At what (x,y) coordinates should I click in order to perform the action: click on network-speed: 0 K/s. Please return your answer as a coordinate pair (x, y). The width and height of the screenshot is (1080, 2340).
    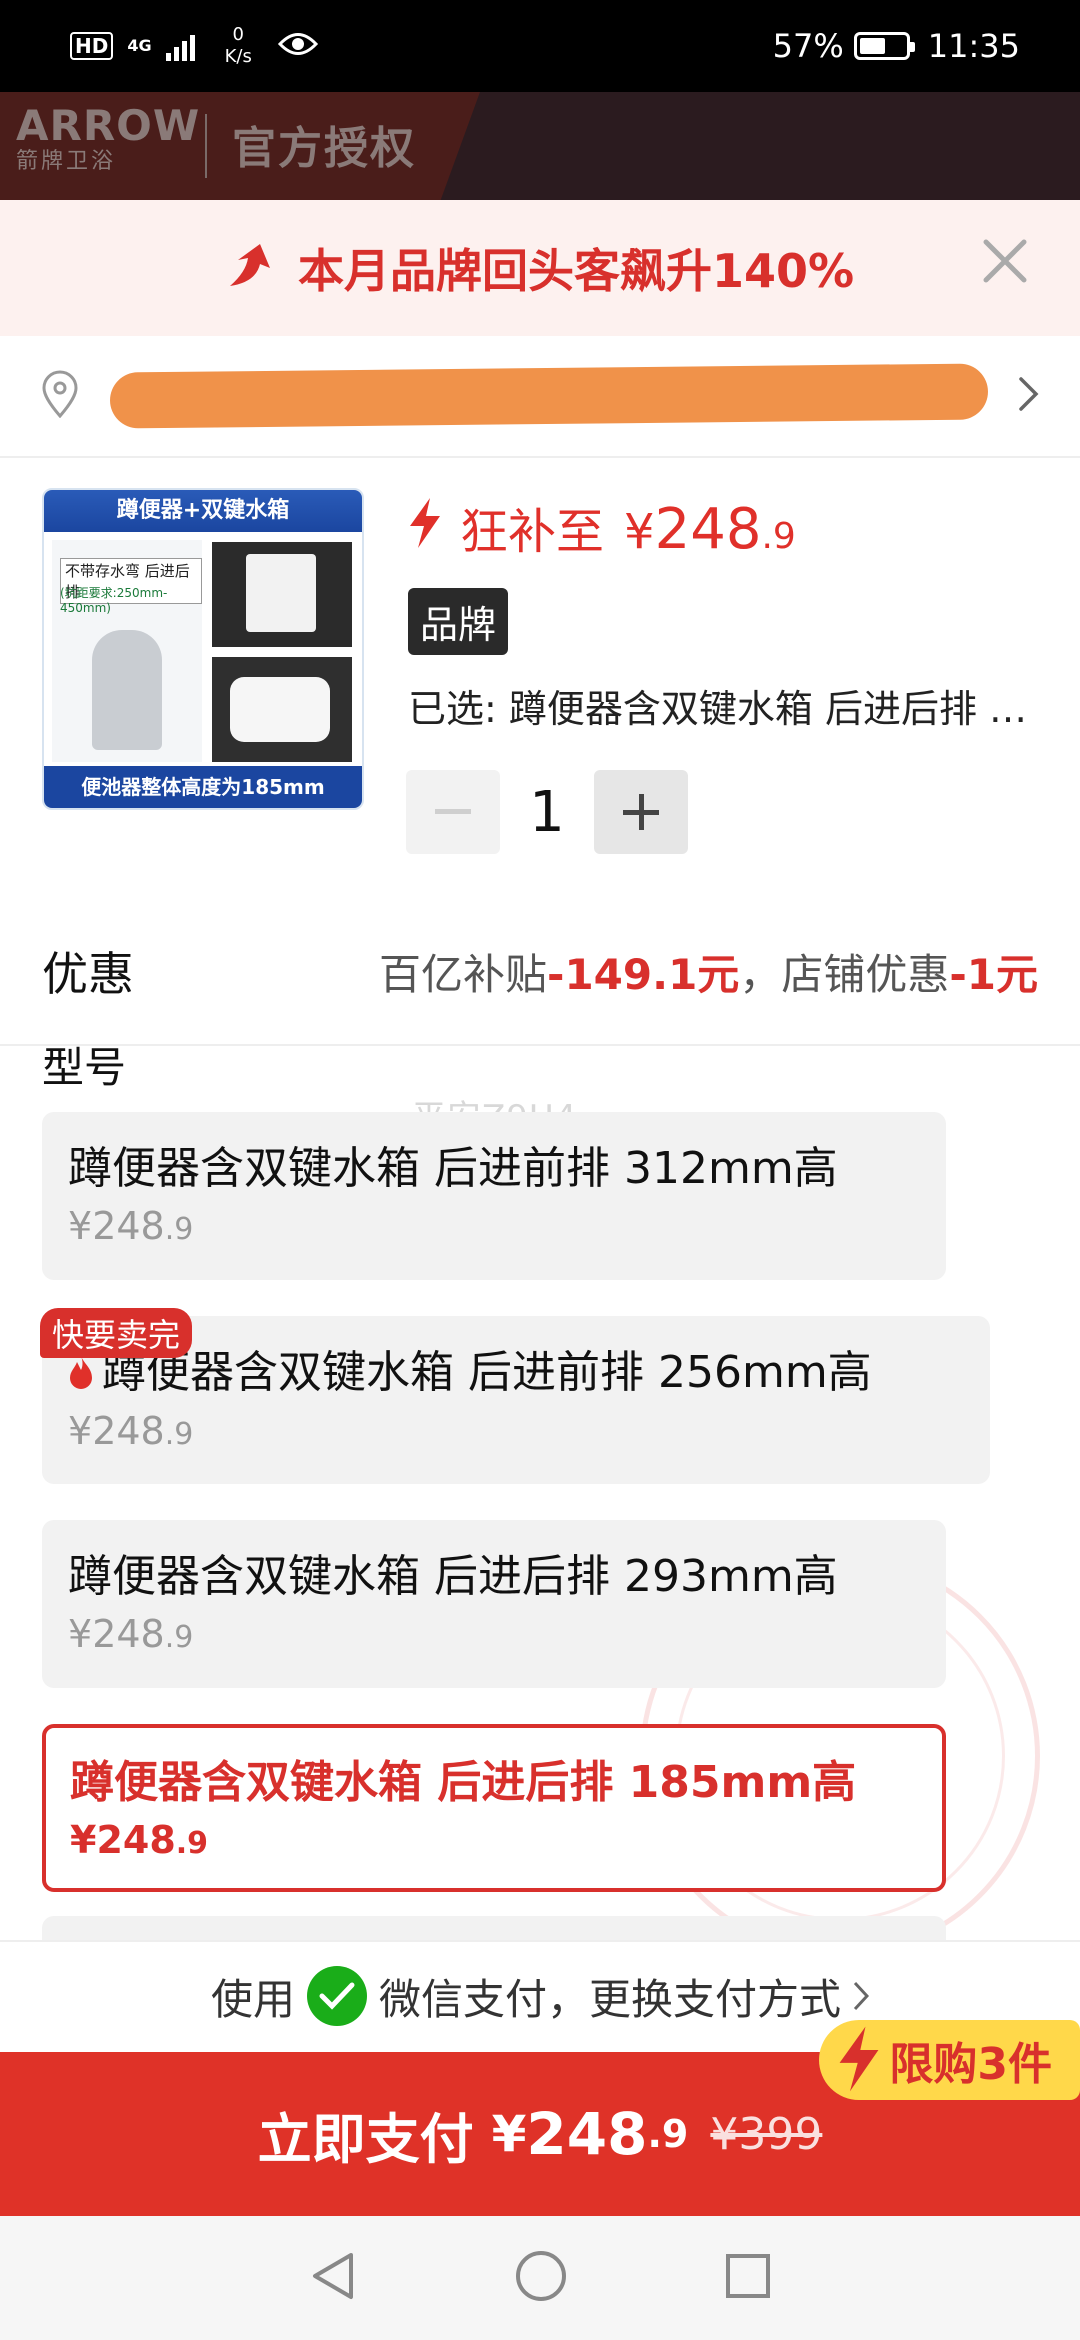
    Looking at the image, I should click on (238, 46).